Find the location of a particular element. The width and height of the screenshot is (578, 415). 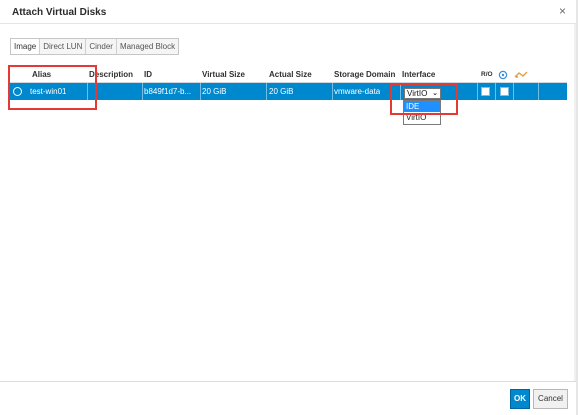

column-header-interface: Interface is located at coordinates (418, 74).